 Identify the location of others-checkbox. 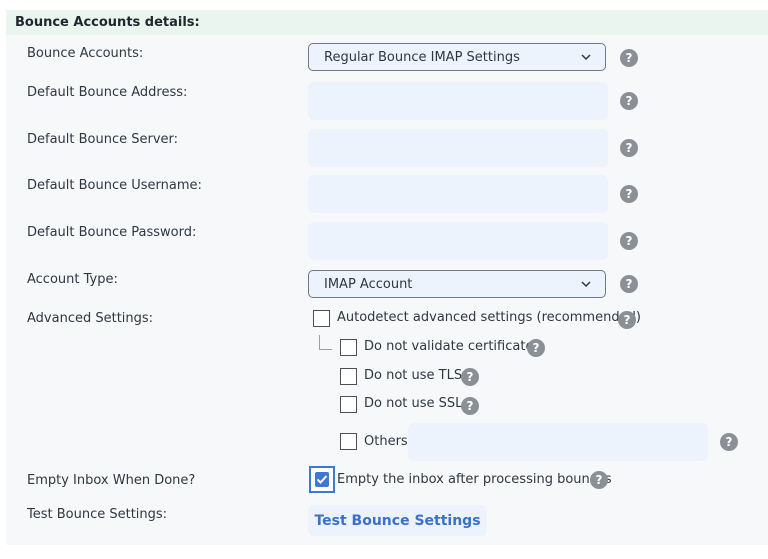
(348, 441).